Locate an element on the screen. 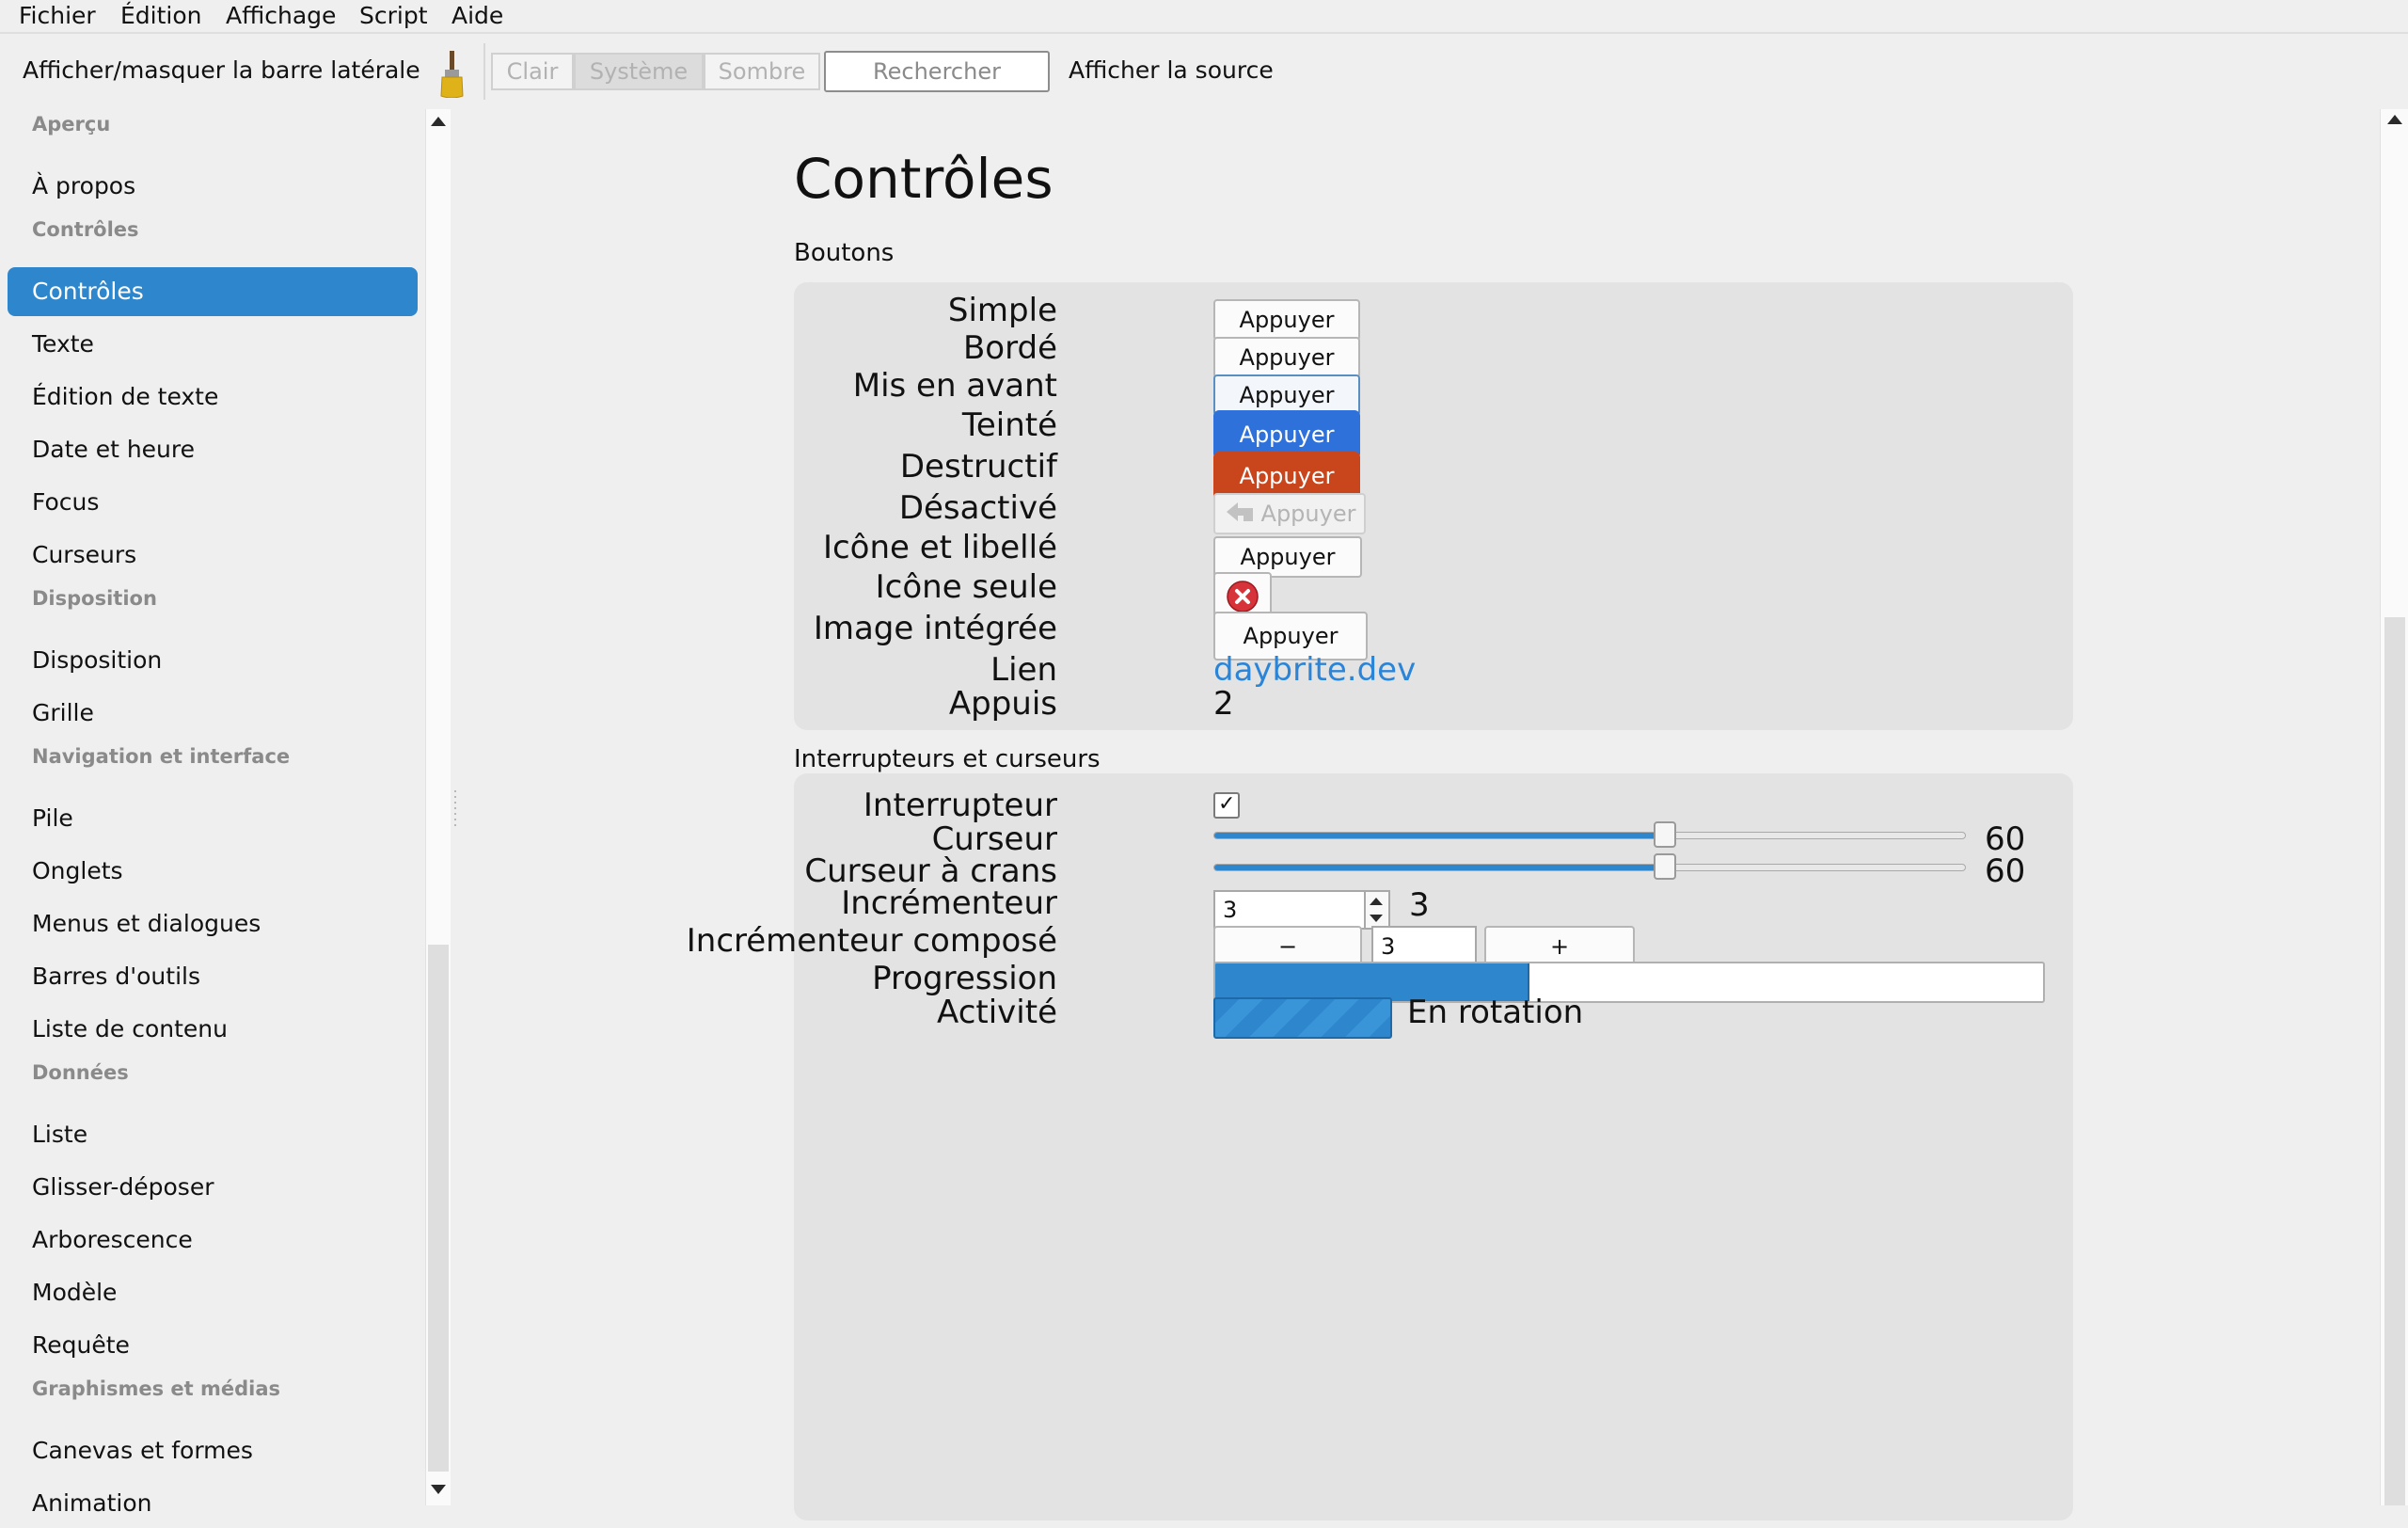  content-scroll-up-icon is located at coordinates (2394, 119).